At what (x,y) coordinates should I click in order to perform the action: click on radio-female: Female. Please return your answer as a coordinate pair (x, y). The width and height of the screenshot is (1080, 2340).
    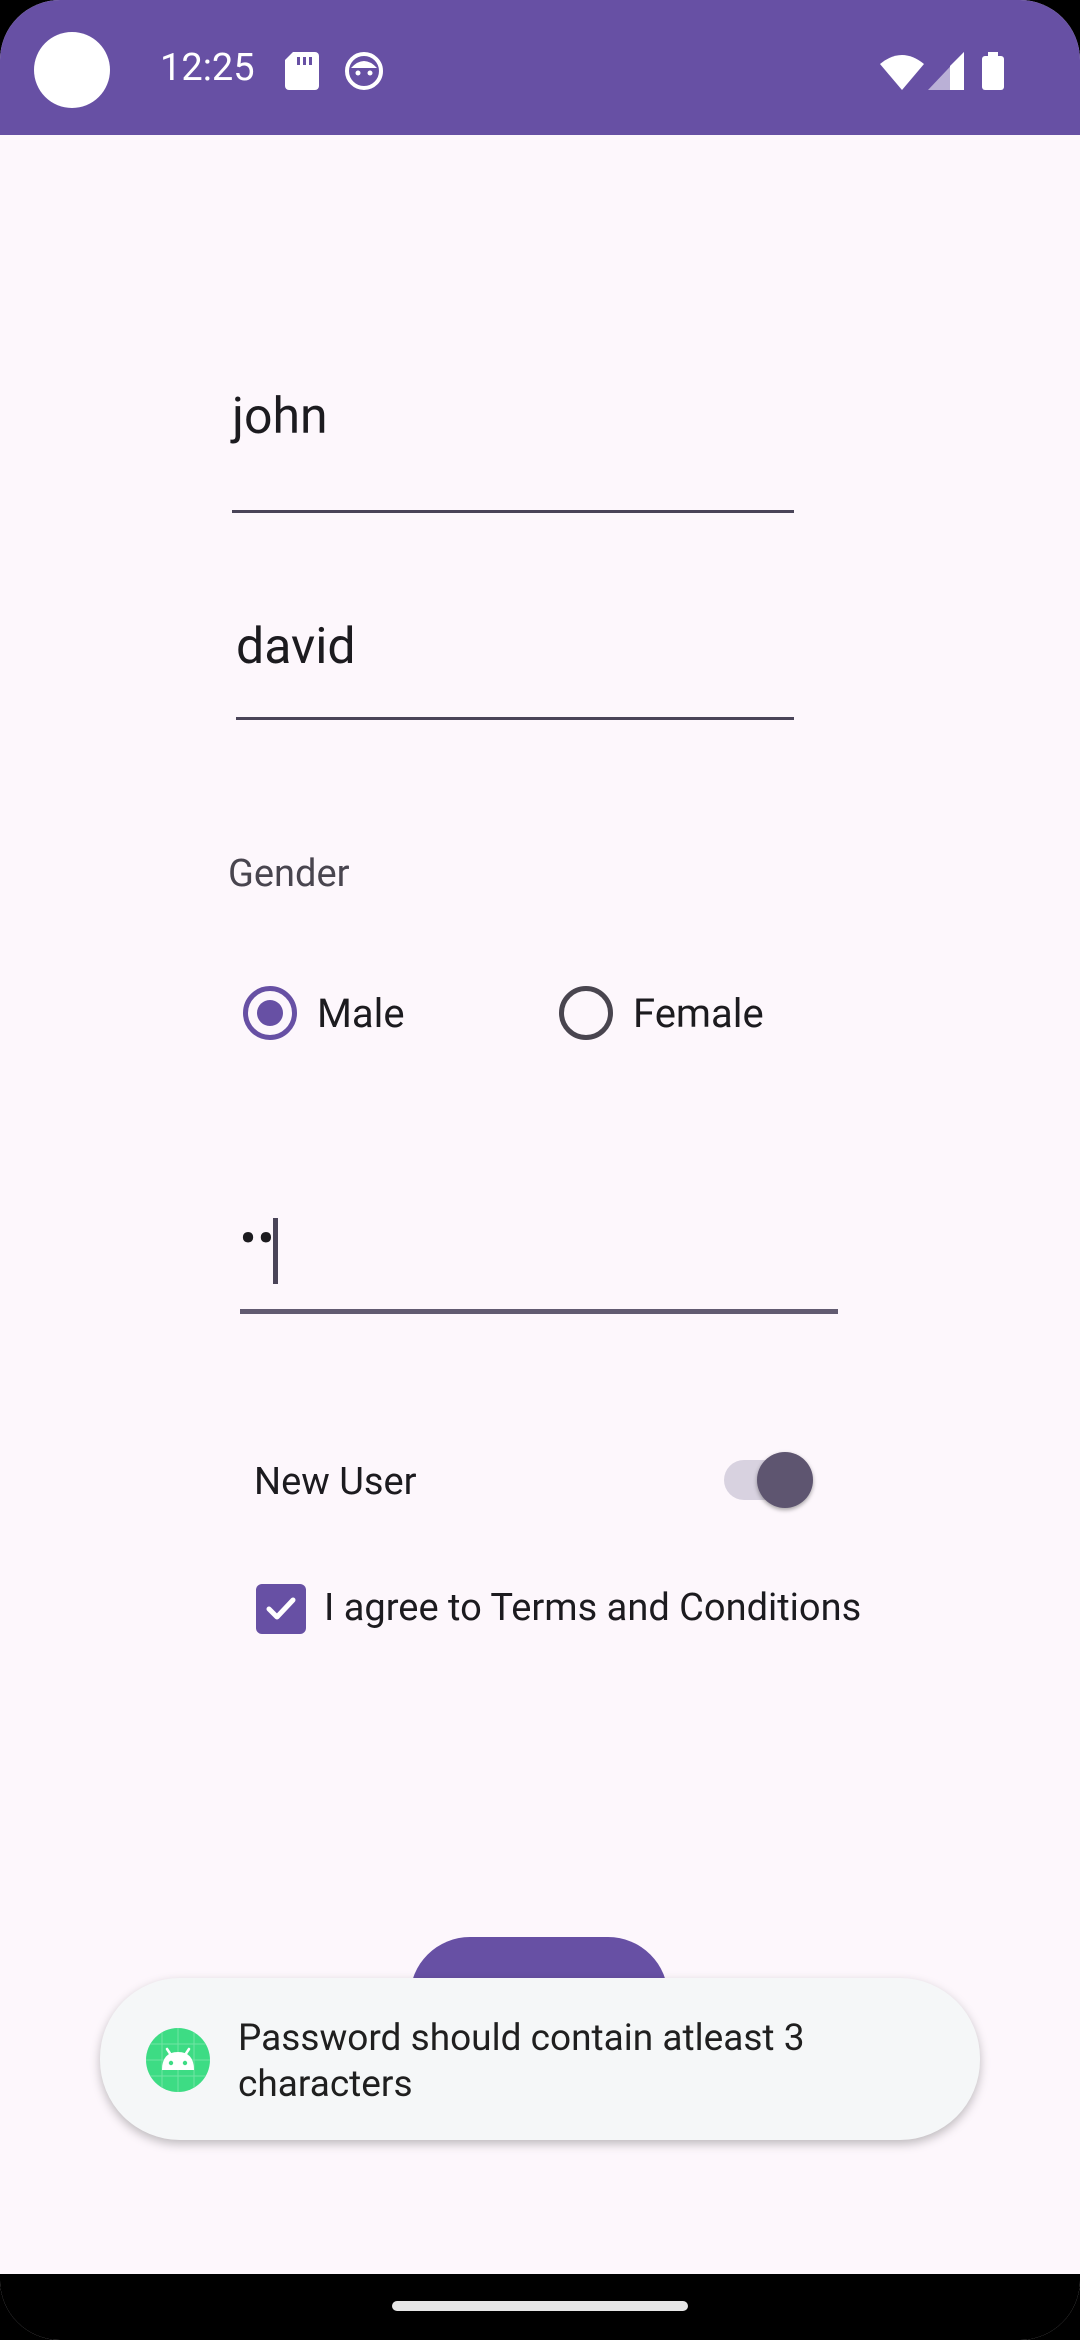
    Looking at the image, I should click on (661, 1013).